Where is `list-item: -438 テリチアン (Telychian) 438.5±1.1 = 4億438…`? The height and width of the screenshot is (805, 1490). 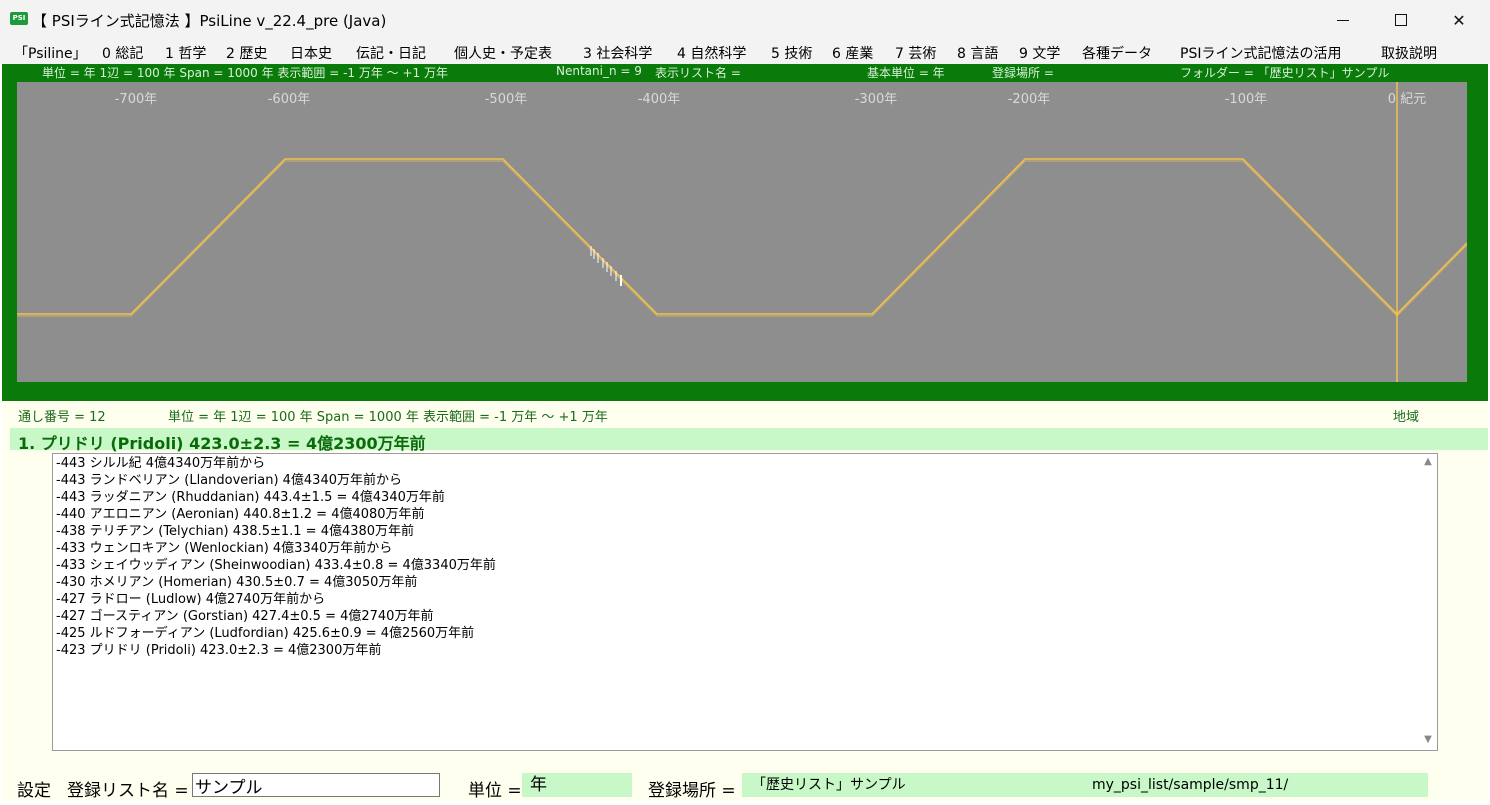
list-item: -438 テリチアン (Telychian) 438.5±1.1 = 4億438… is located at coordinates (235, 531).